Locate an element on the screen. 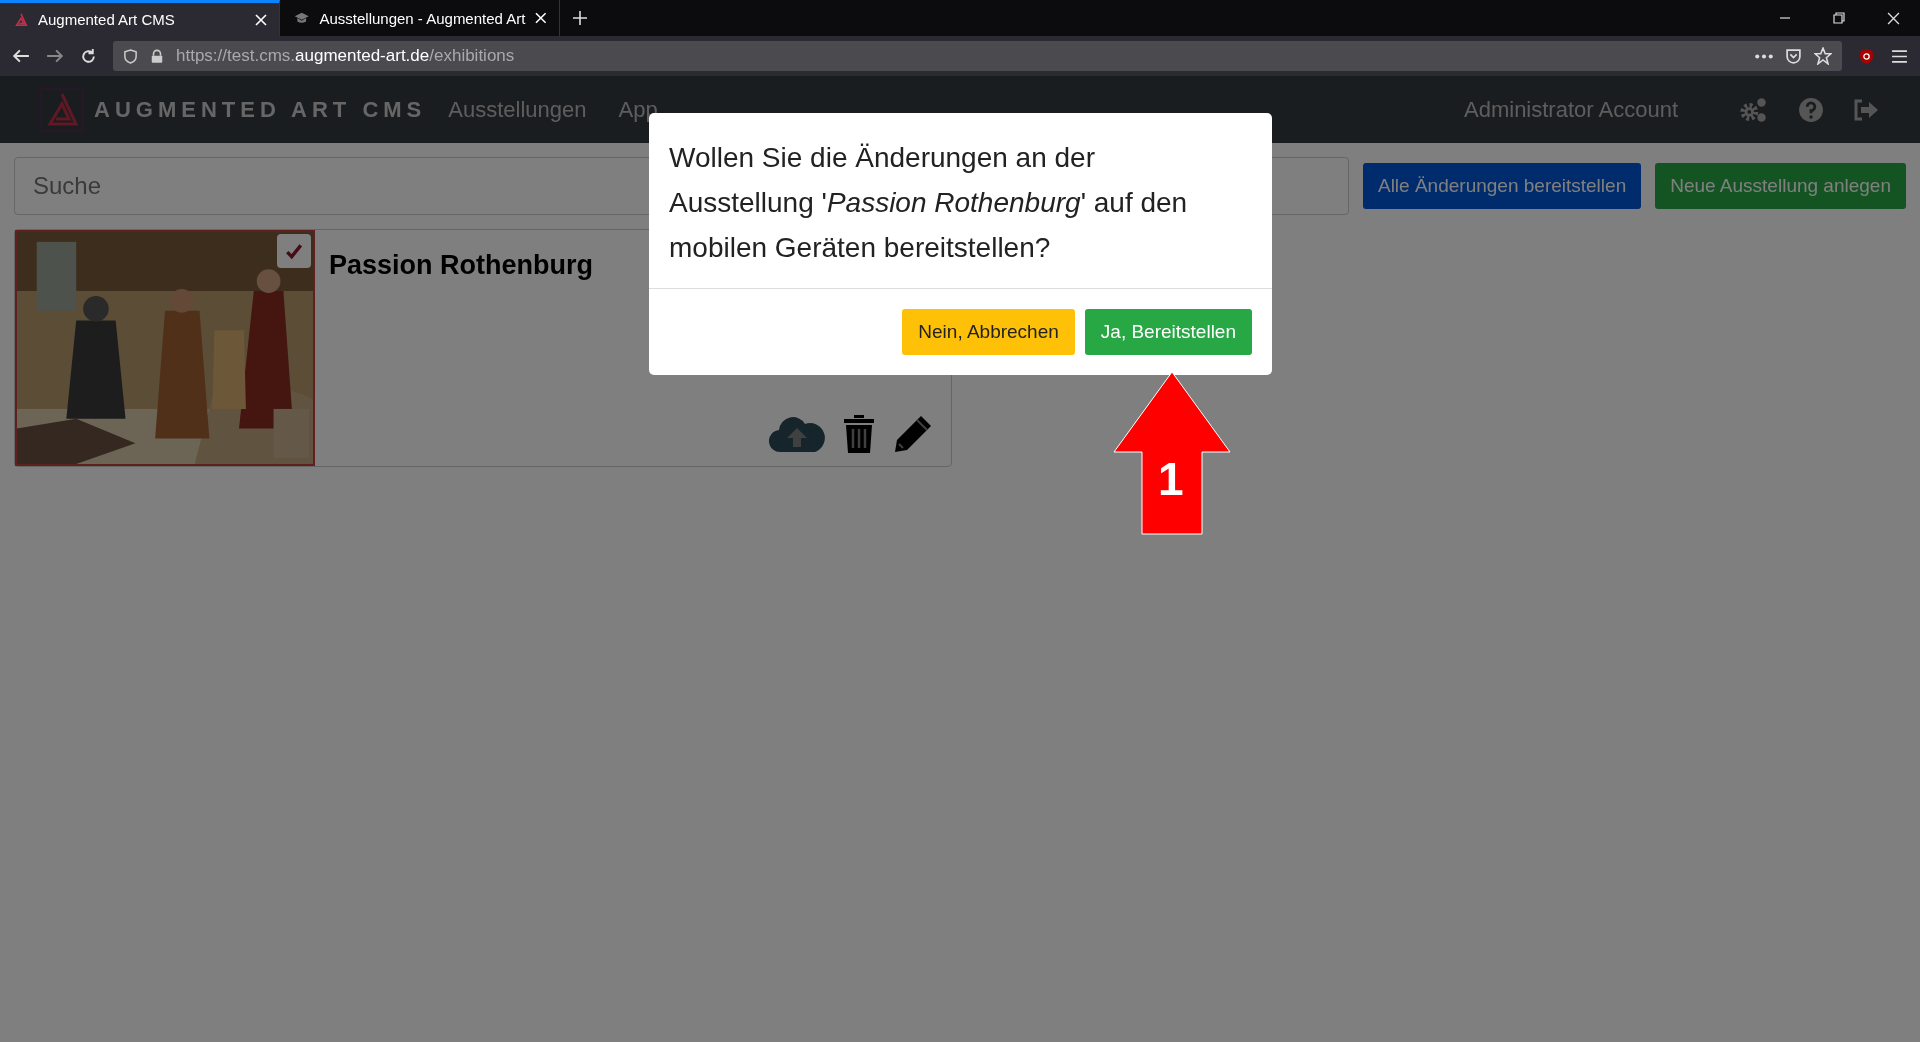 This screenshot has height=1042, width=1920. url-text: https://test.cms.augmented-art.de/exhibitions is located at coordinates (345, 56).